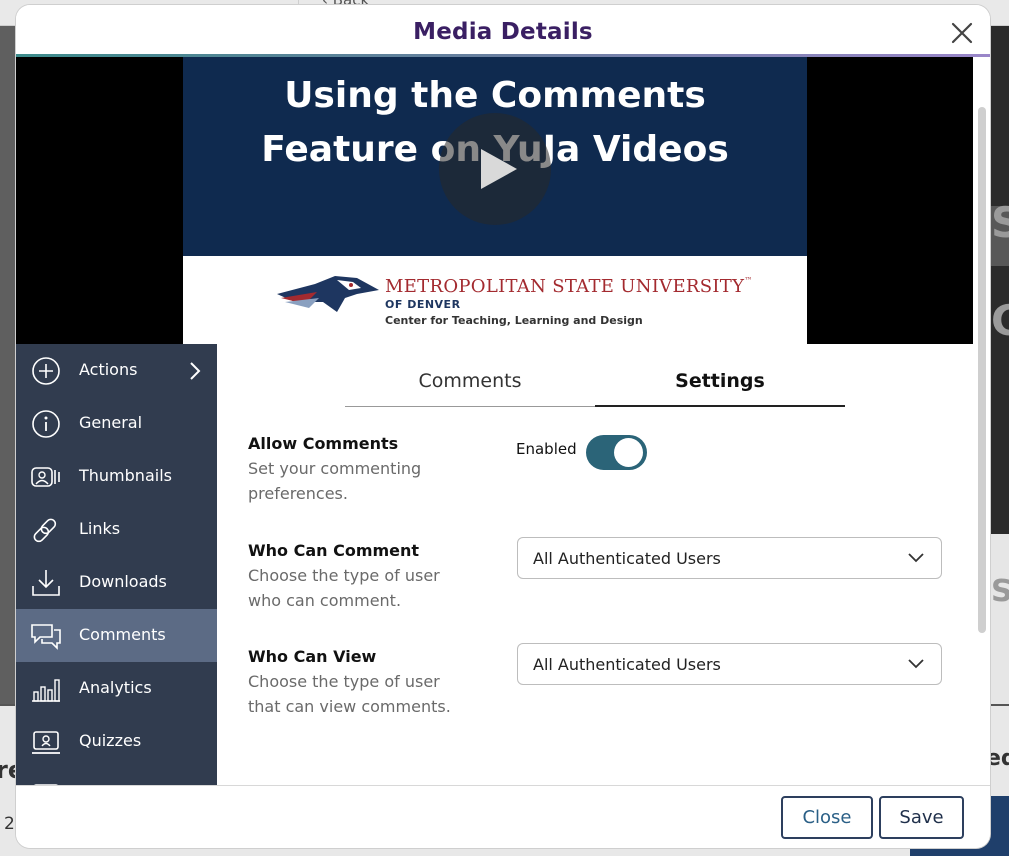  I want to click on logo-center-name: Center for Teaching, Learning and Design, so click(514, 320).